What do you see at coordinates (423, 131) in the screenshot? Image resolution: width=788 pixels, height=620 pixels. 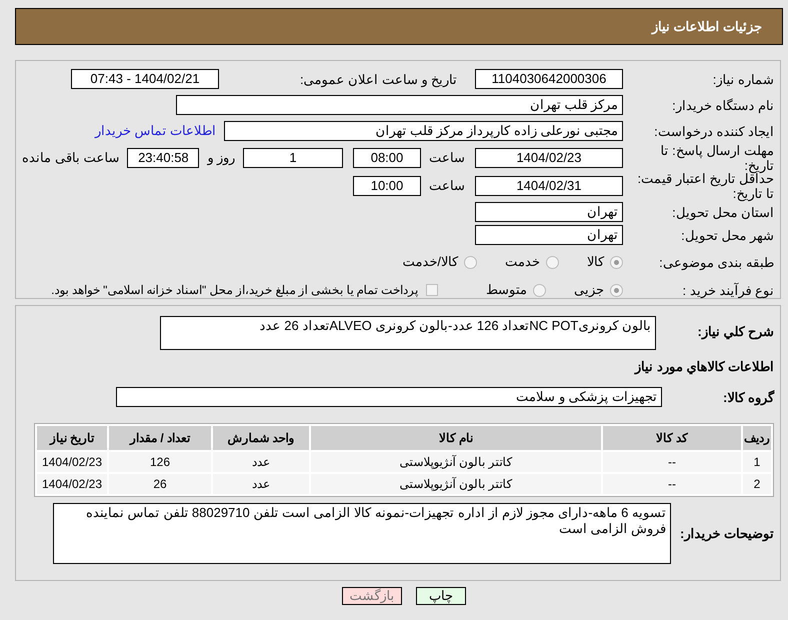 I see `text-field: مجتبی نورعلی زاده کارپرداز مرکز قلب تهران` at bounding box center [423, 131].